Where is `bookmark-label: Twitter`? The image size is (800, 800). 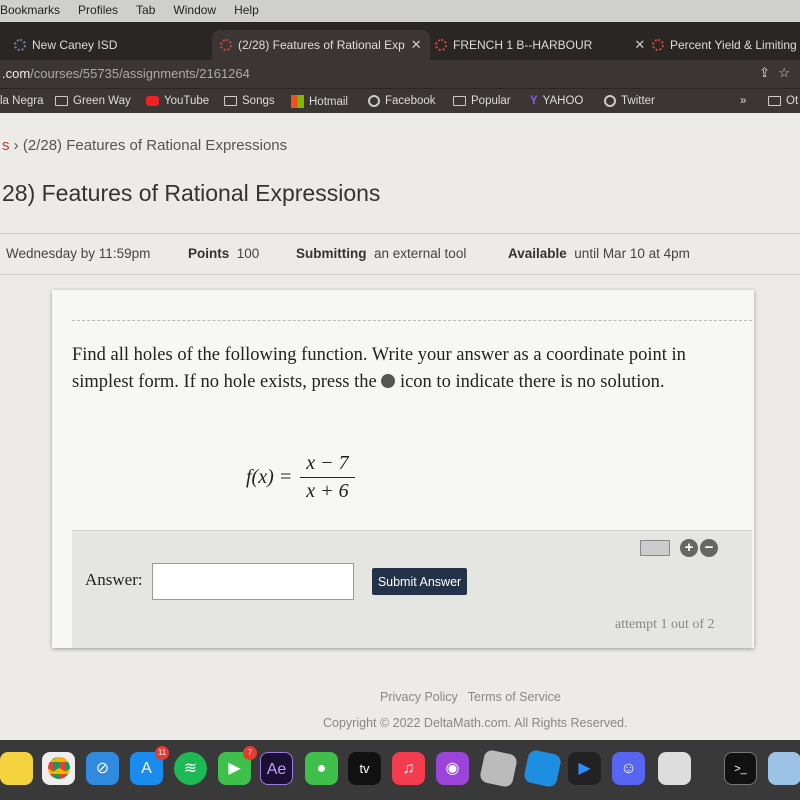 bookmark-label: Twitter is located at coordinates (638, 101).